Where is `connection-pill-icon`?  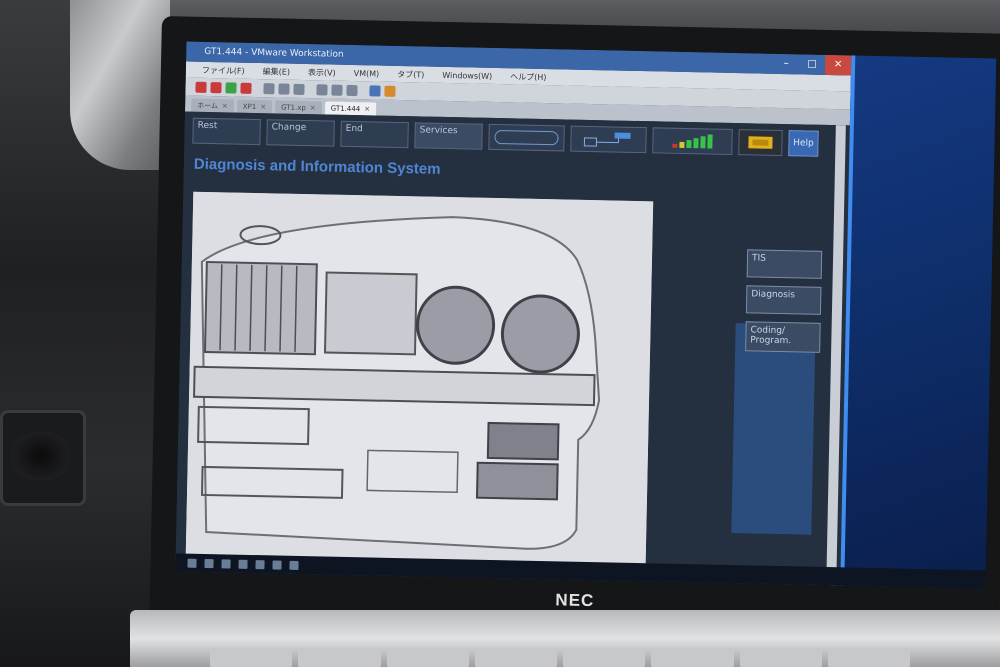
connection-pill-icon is located at coordinates (526, 137).